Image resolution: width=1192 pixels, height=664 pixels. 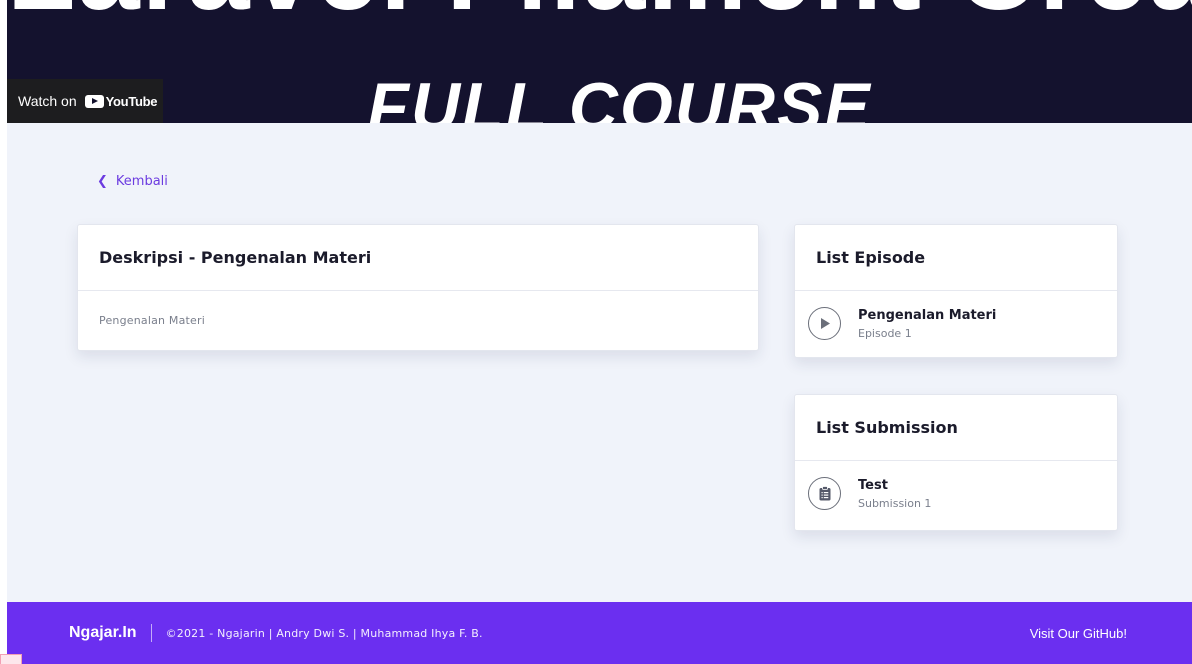 I want to click on episode-item: Pengenalan Materi Episode 1, so click(x=956, y=315).